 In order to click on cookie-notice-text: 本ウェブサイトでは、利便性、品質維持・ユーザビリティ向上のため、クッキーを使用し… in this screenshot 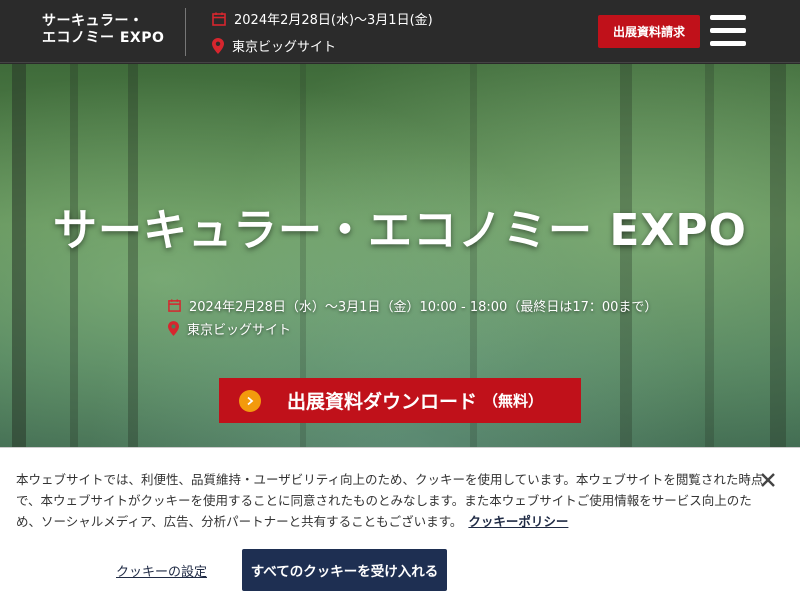, I will do `click(396, 500)`.